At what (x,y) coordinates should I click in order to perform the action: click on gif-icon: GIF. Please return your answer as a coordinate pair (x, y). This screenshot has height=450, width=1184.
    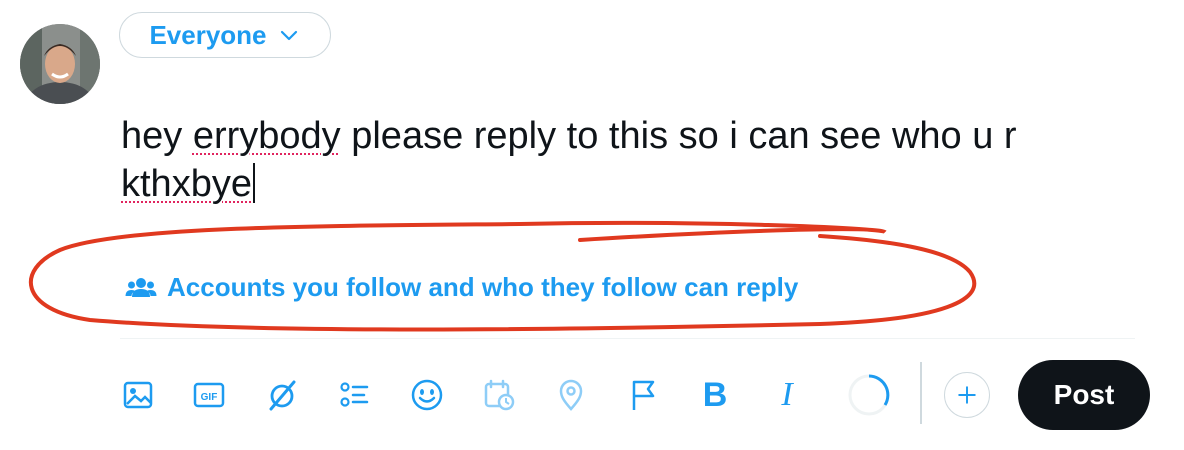
    Looking at the image, I should click on (209, 395).